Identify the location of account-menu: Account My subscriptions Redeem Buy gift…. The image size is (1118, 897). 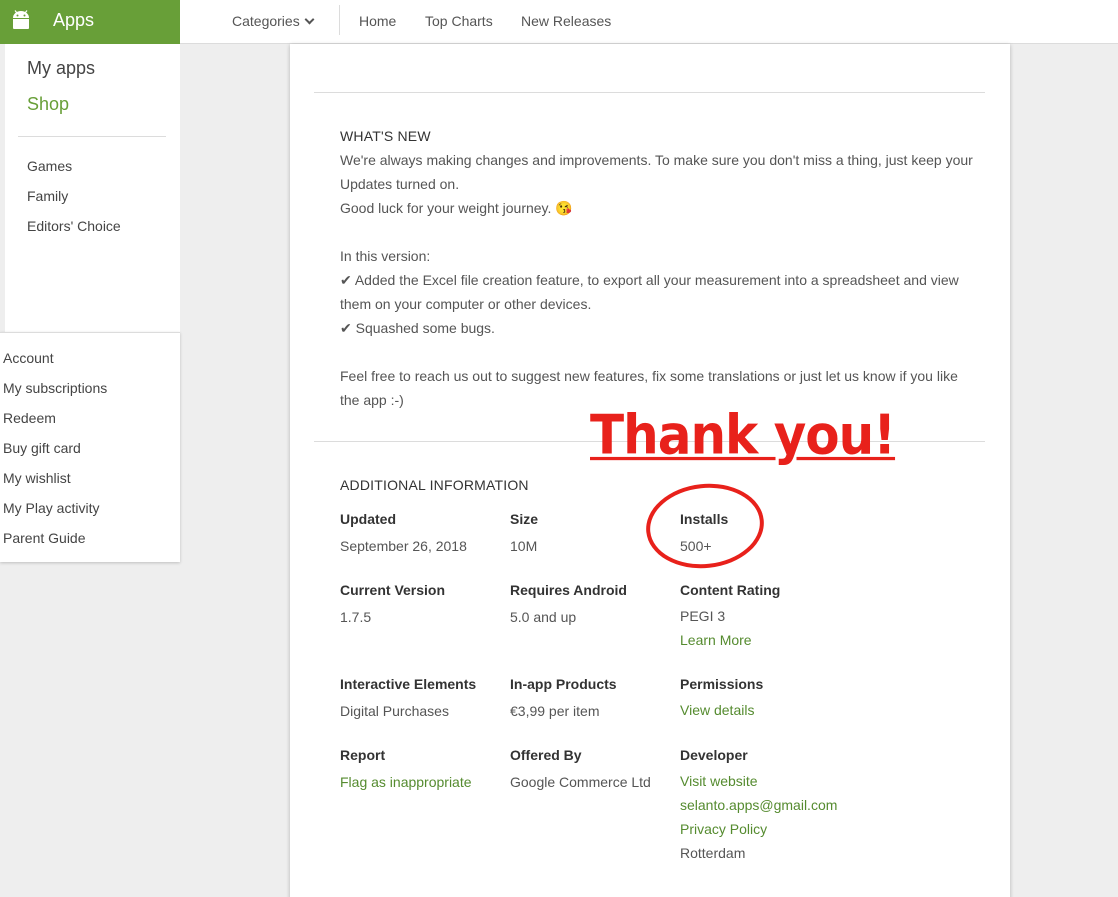
(90, 447).